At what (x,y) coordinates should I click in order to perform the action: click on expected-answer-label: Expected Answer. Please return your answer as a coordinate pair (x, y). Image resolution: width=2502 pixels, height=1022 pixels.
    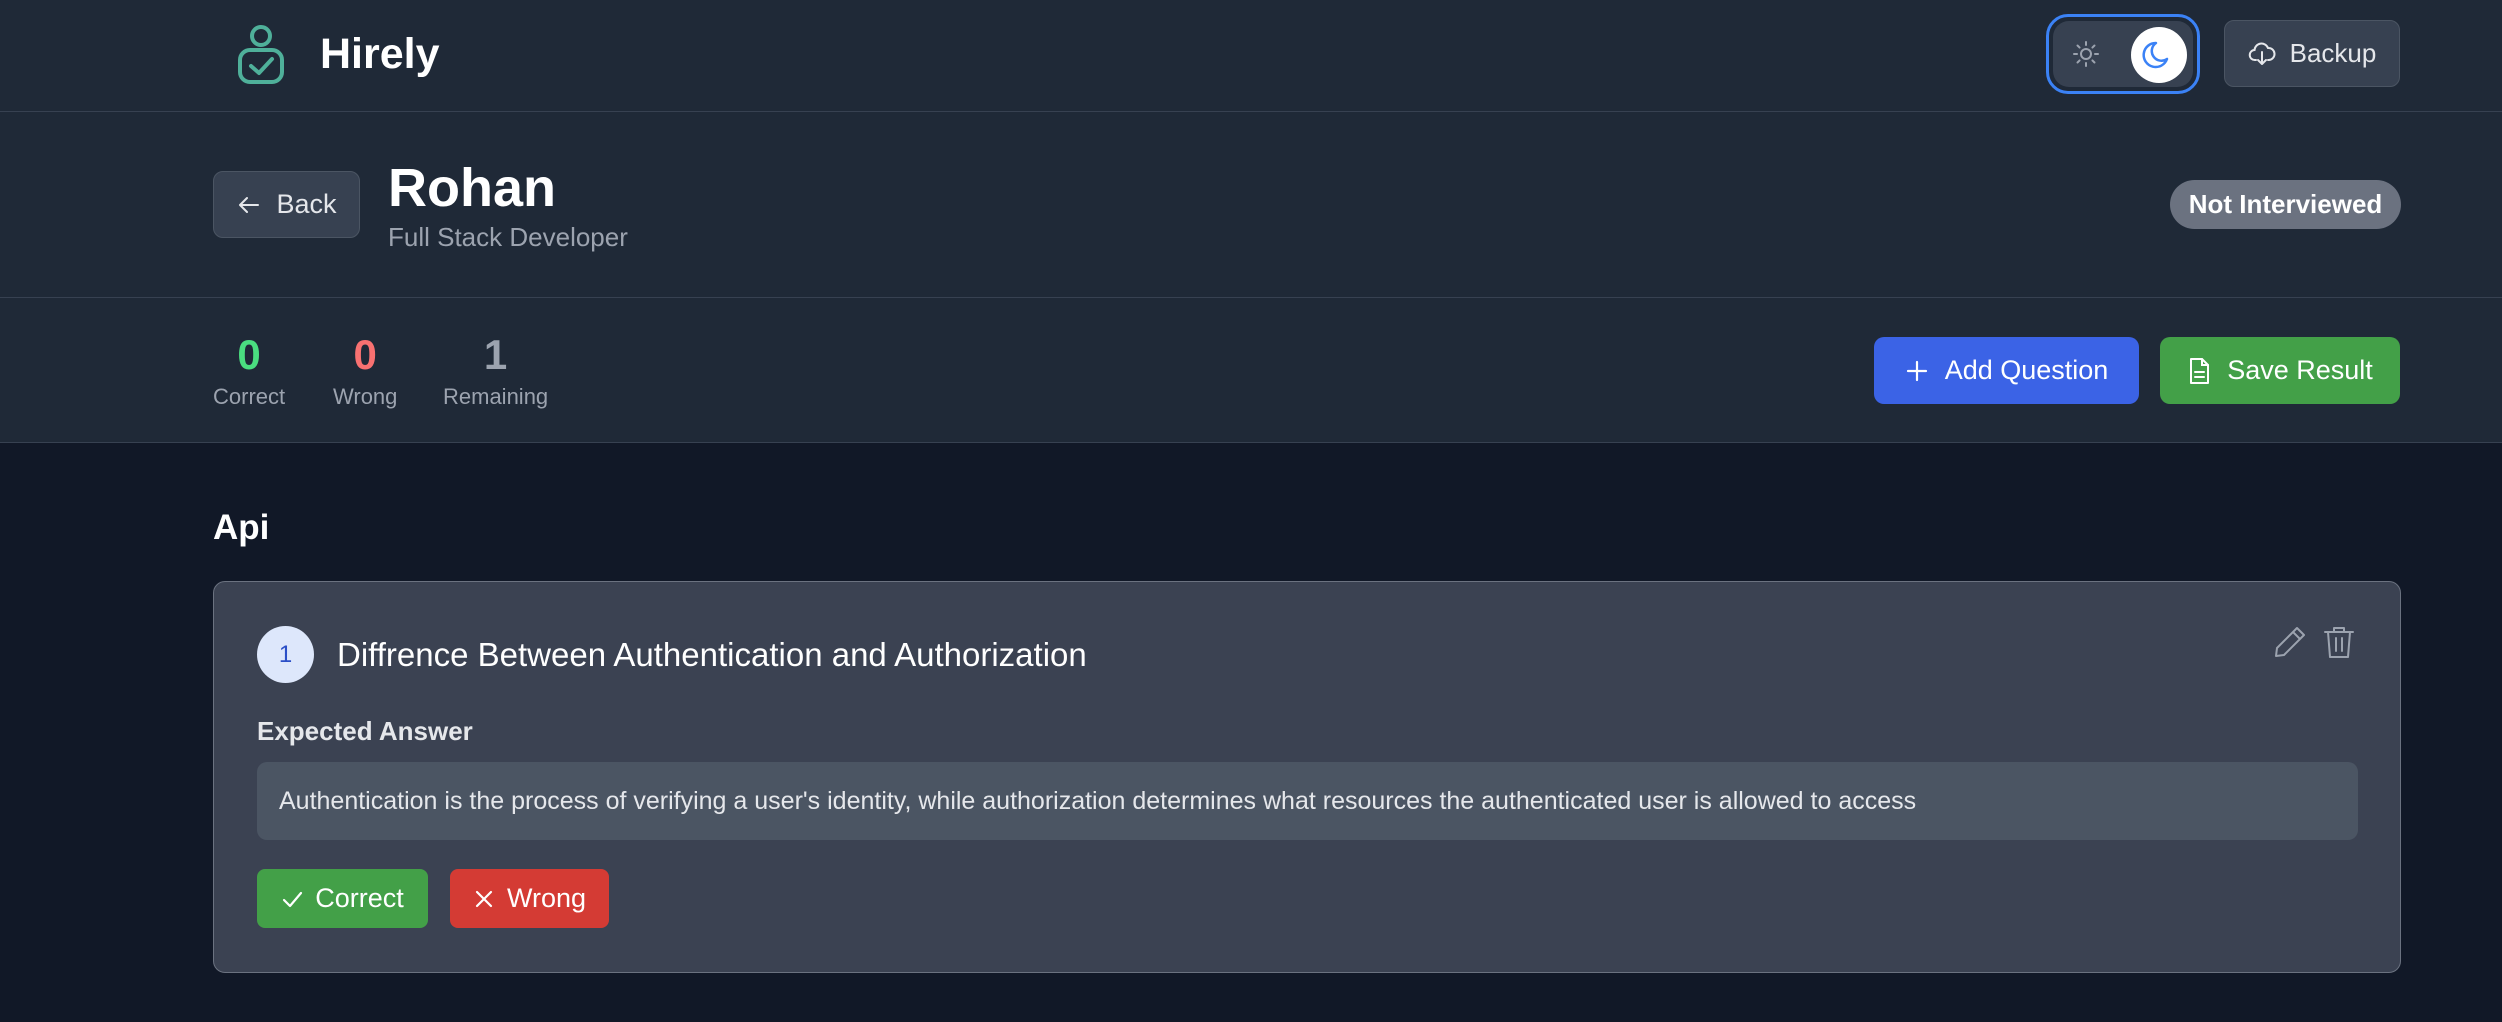
    Looking at the image, I should click on (365, 731).